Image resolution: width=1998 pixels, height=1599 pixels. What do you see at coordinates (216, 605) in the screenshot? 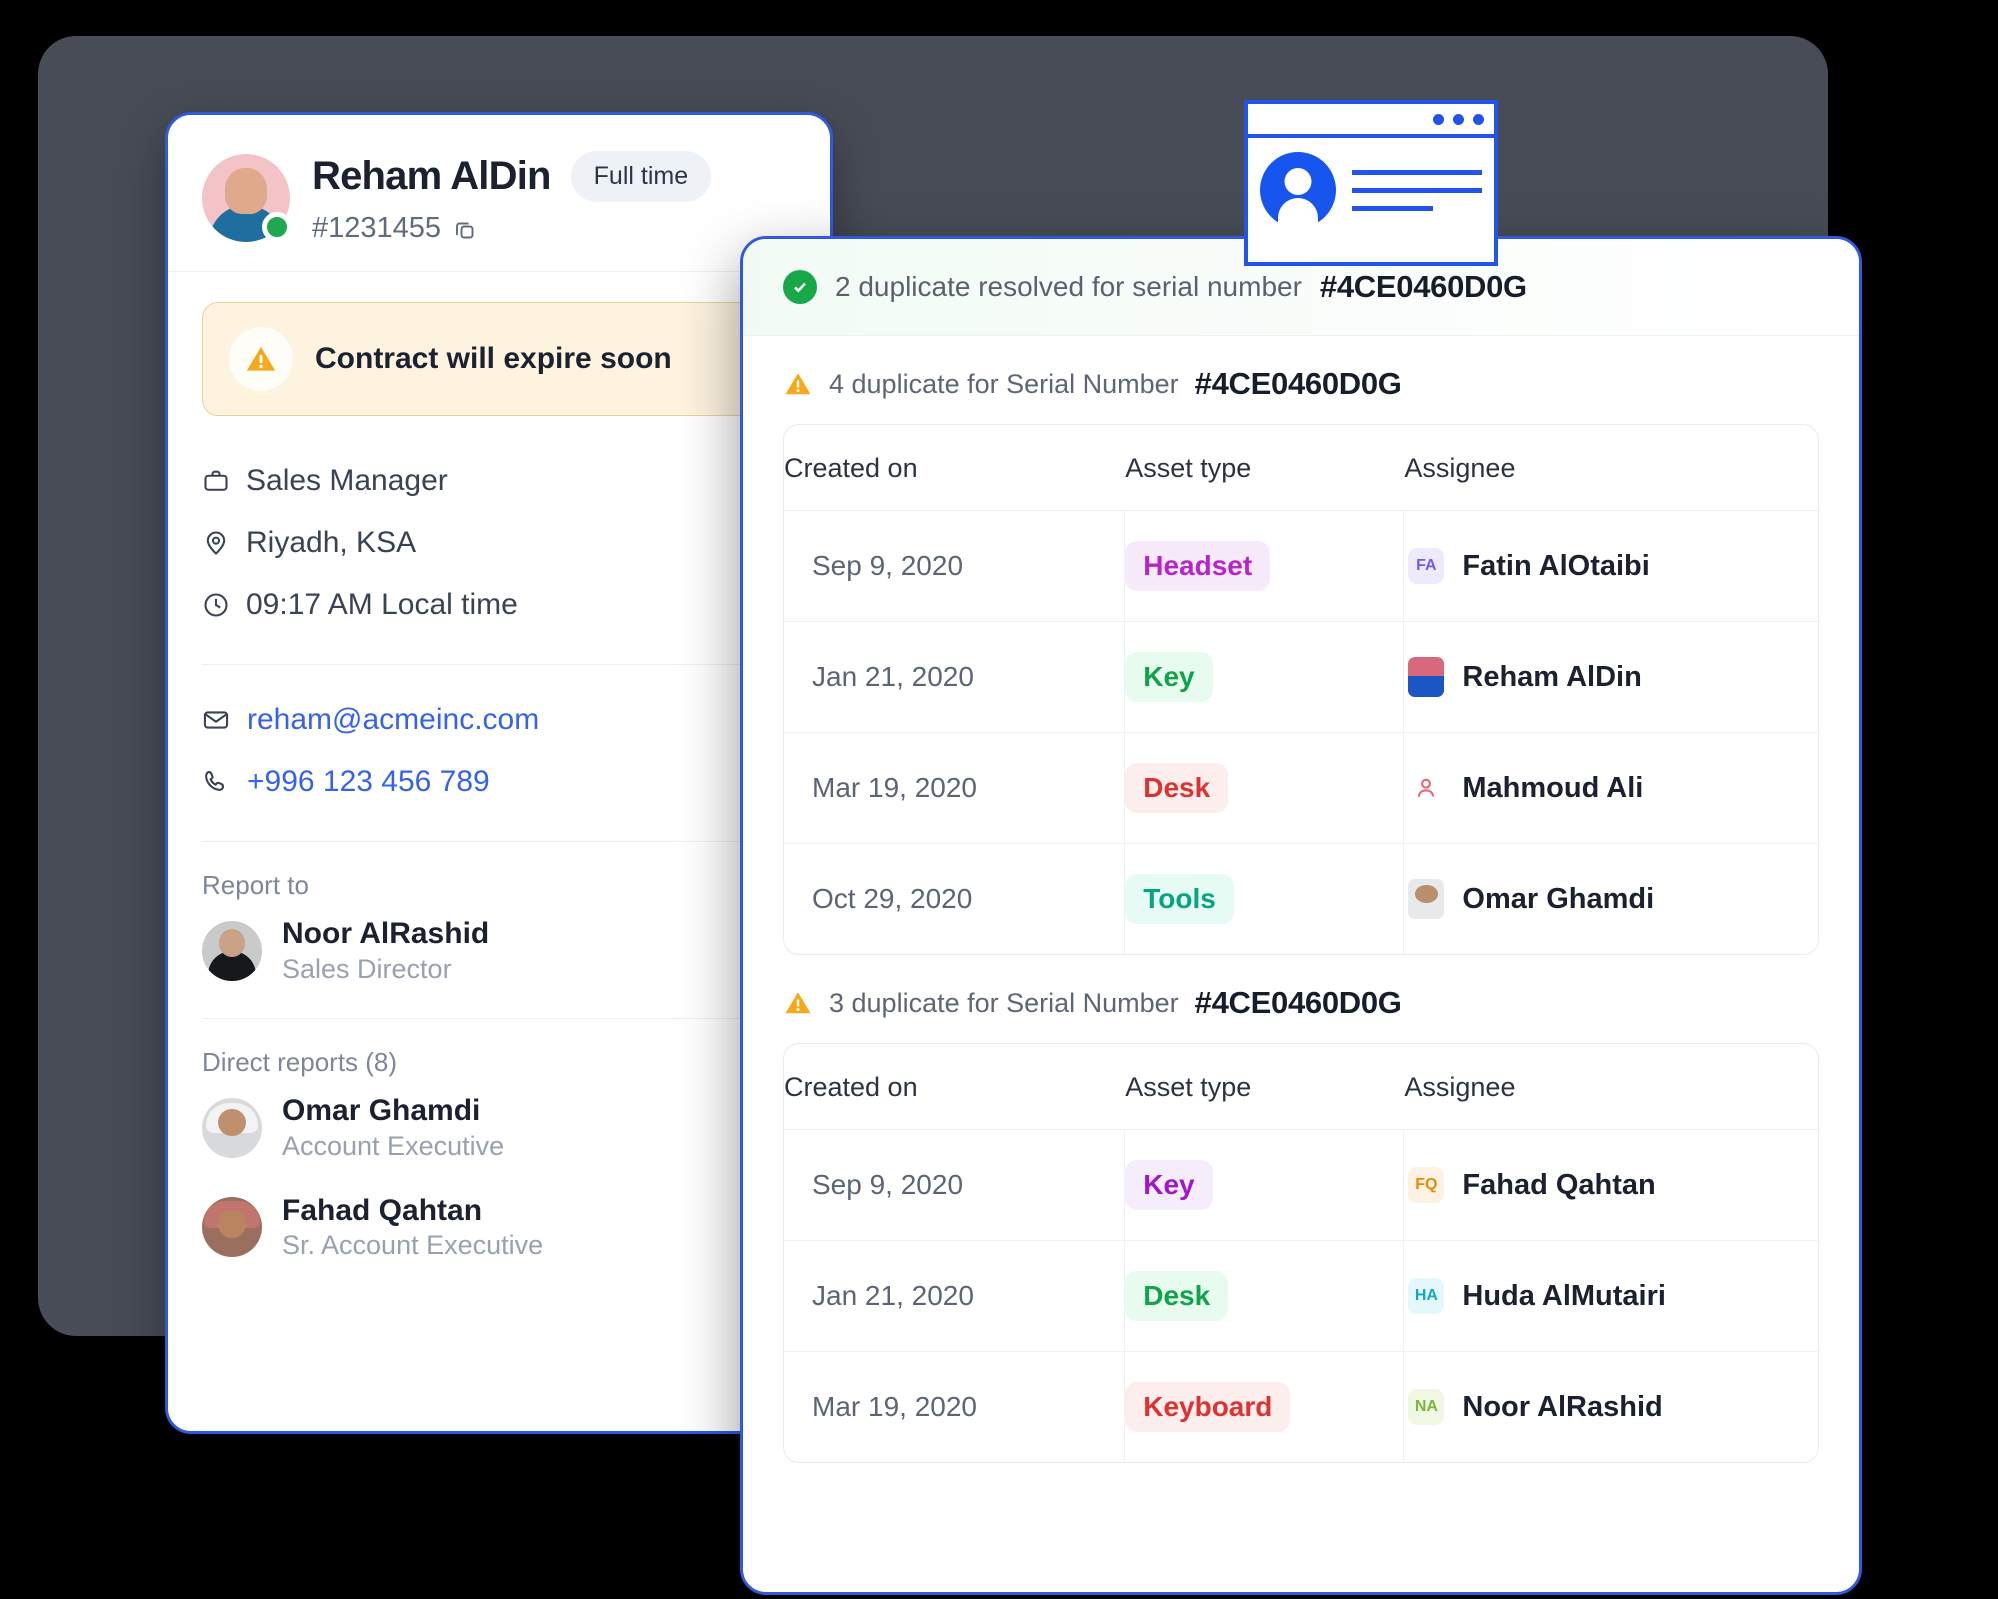
I see `clock-icon` at bounding box center [216, 605].